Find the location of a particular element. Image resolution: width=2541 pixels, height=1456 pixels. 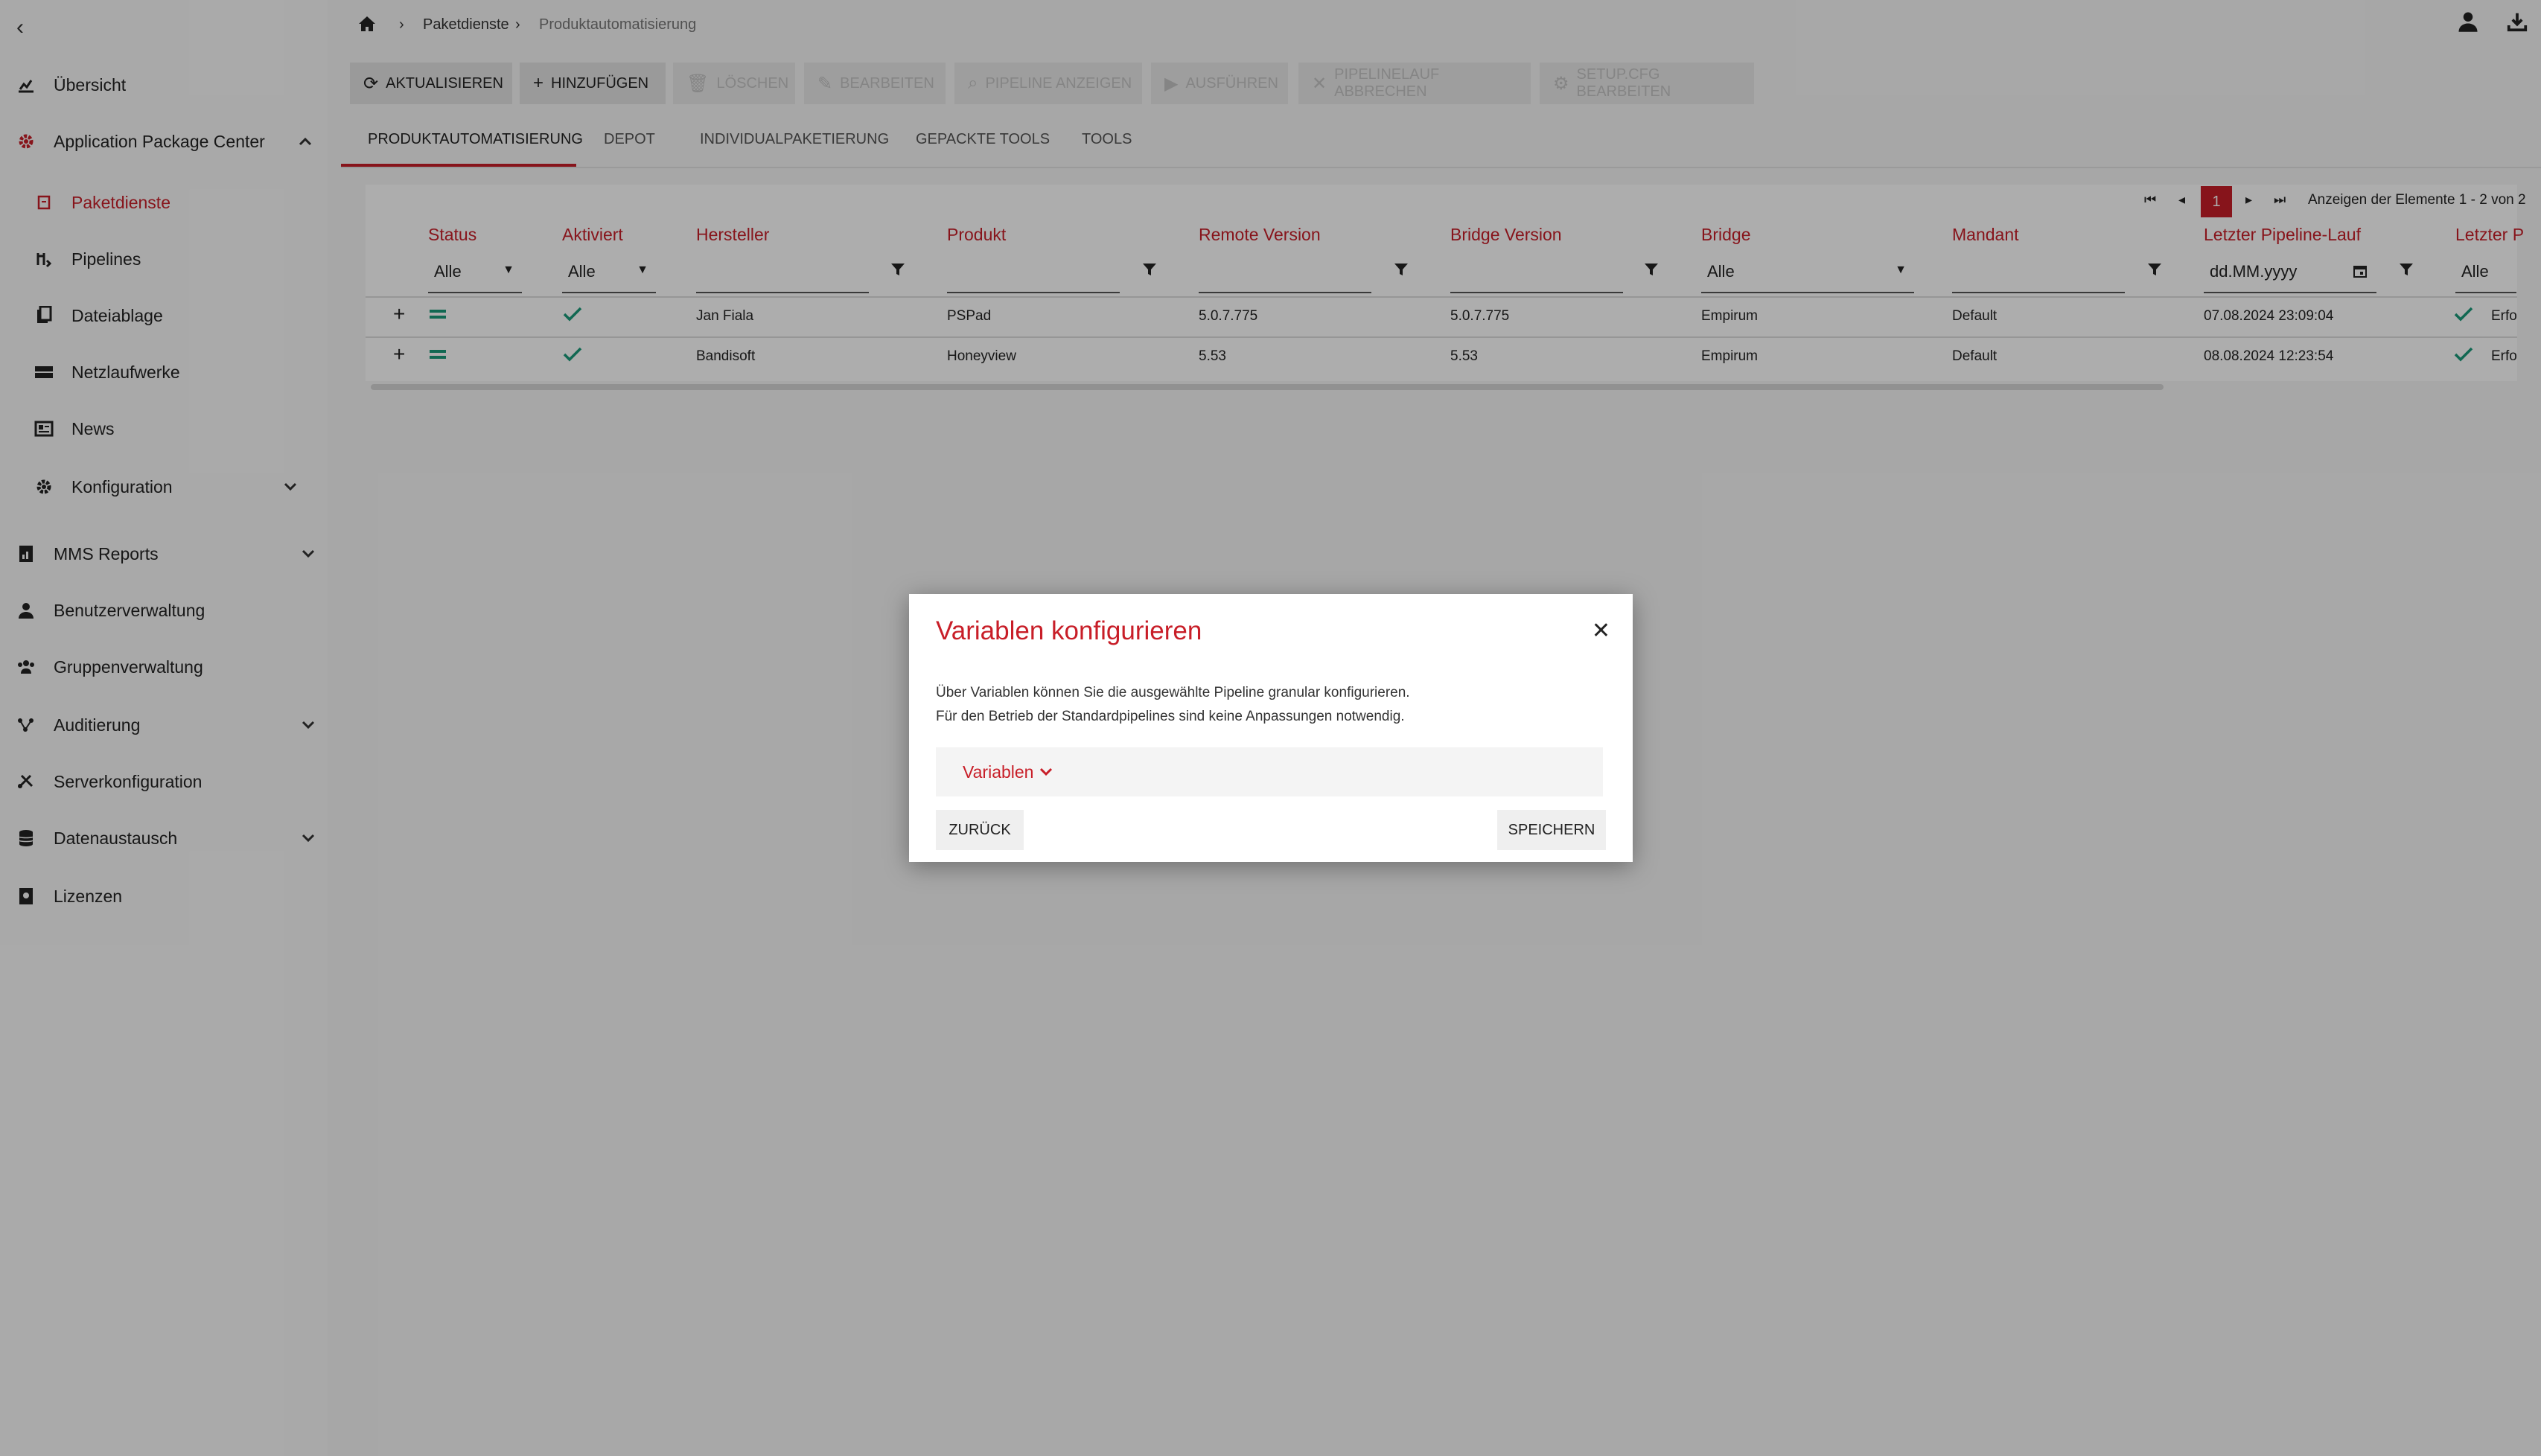

chevron-down-icon is located at coordinates (1046, 770).